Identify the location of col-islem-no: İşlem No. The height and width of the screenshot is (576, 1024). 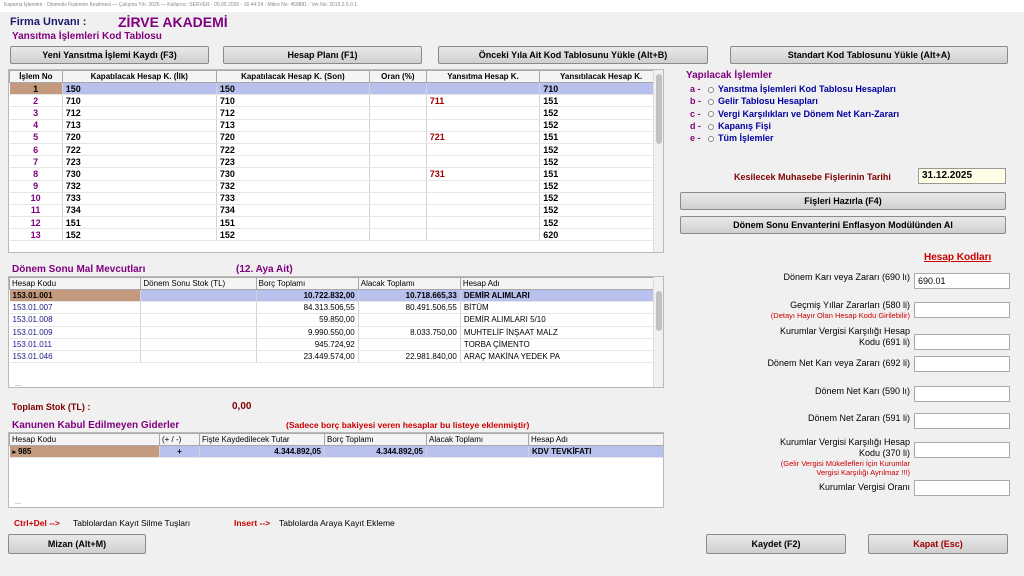
(36, 76).